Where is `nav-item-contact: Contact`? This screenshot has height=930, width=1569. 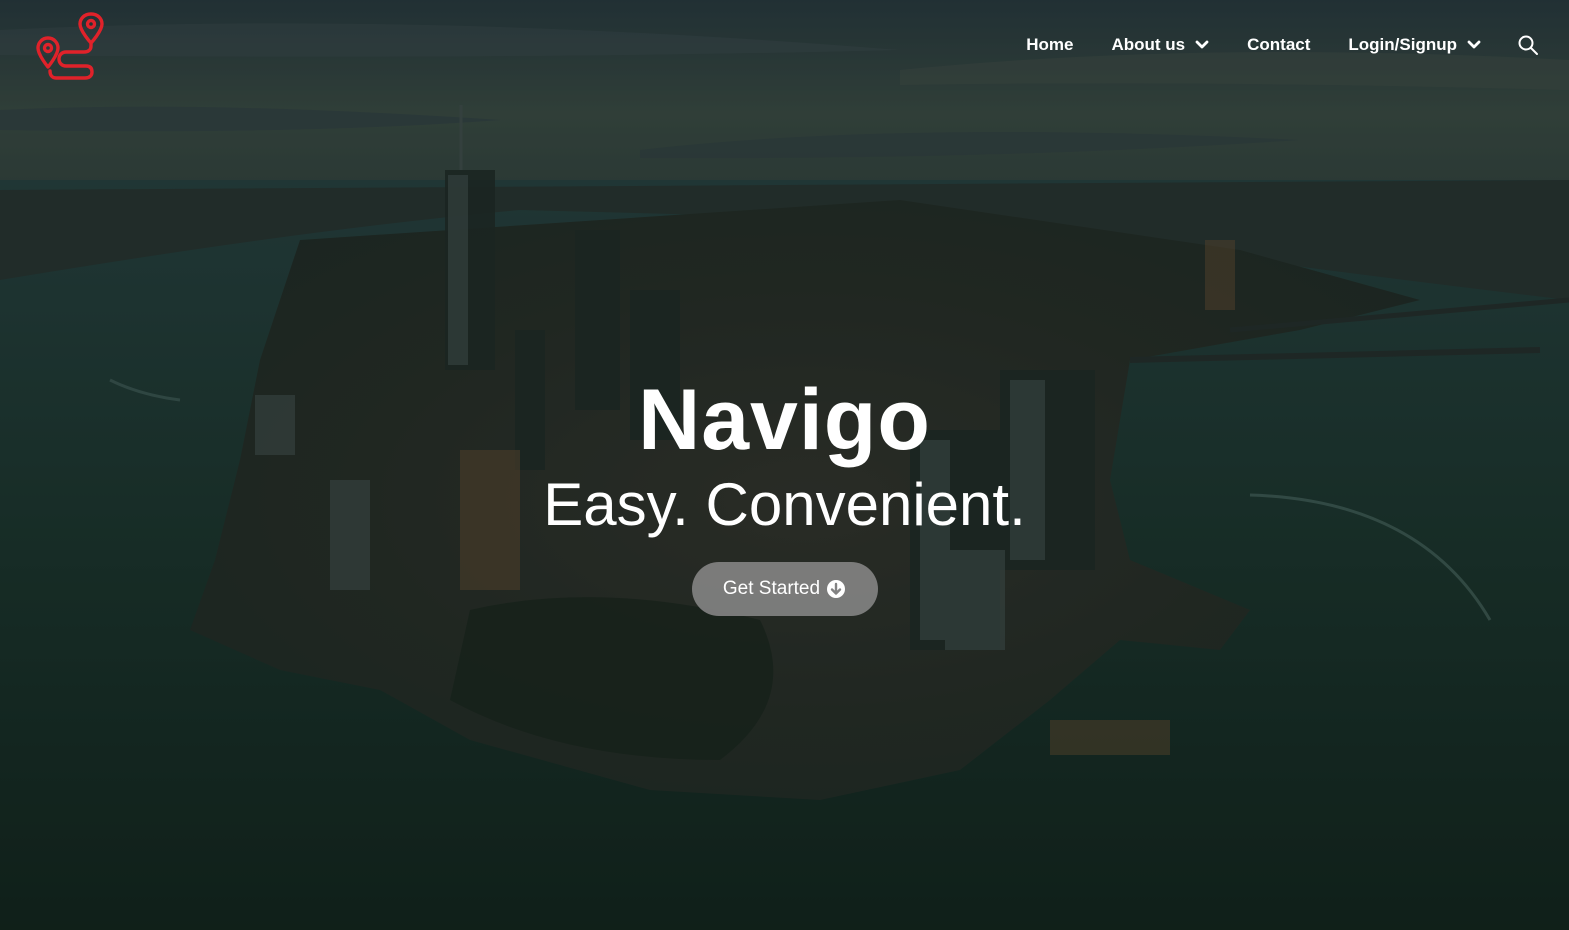 nav-item-contact: Contact is located at coordinates (1278, 45).